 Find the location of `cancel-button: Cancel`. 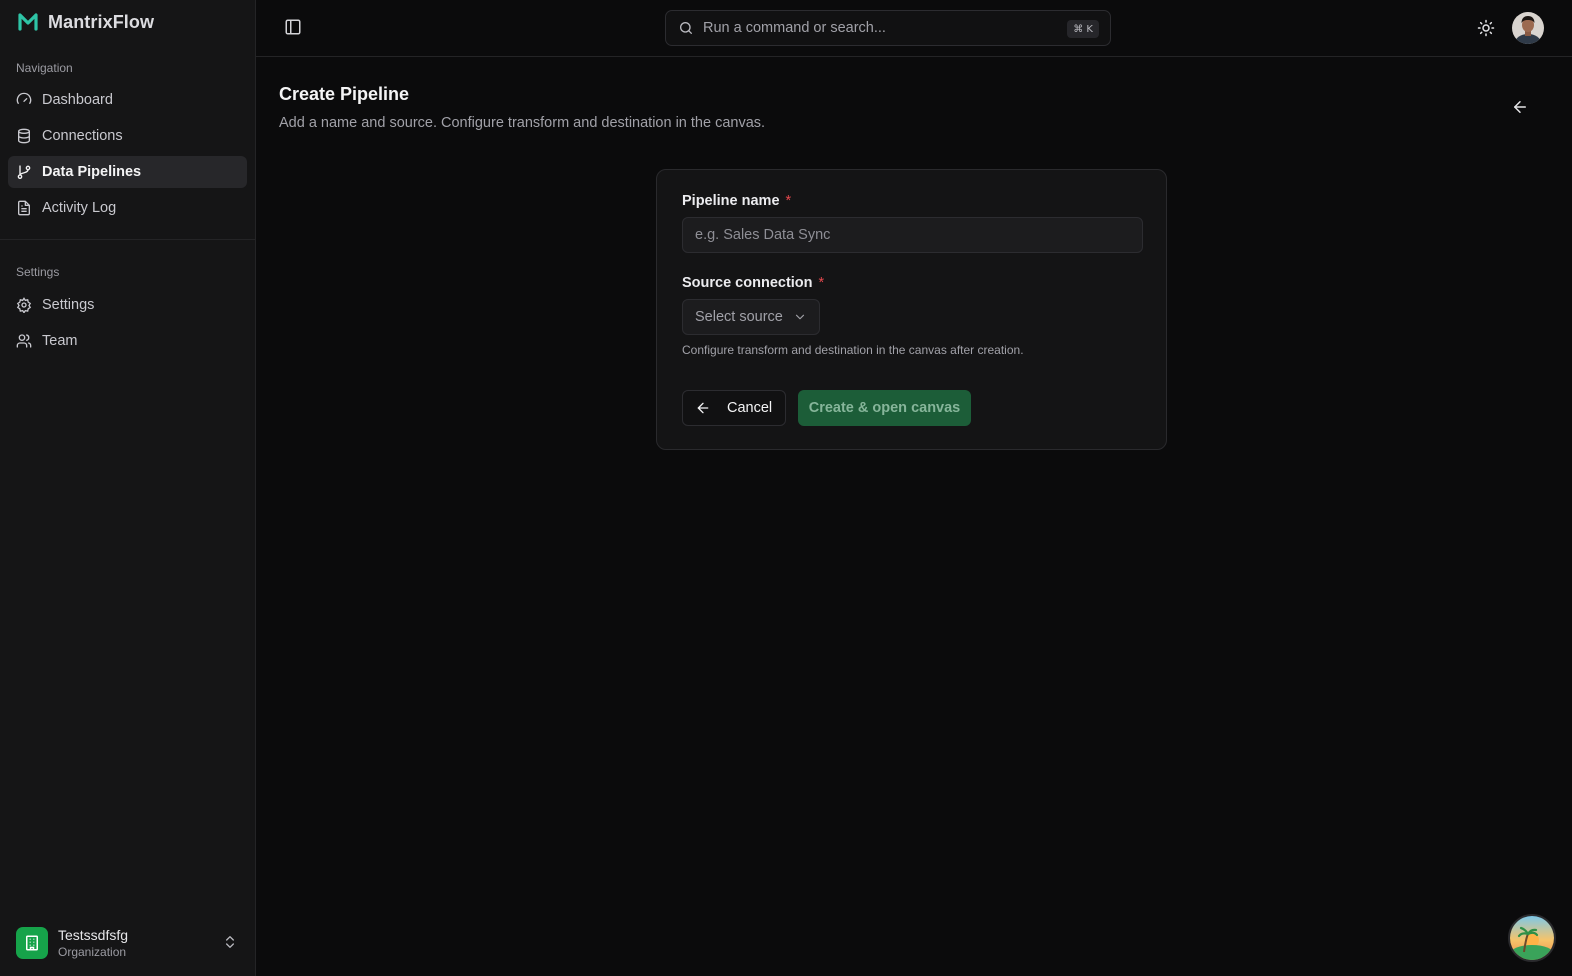

cancel-button: Cancel is located at coordinates (734, 408).